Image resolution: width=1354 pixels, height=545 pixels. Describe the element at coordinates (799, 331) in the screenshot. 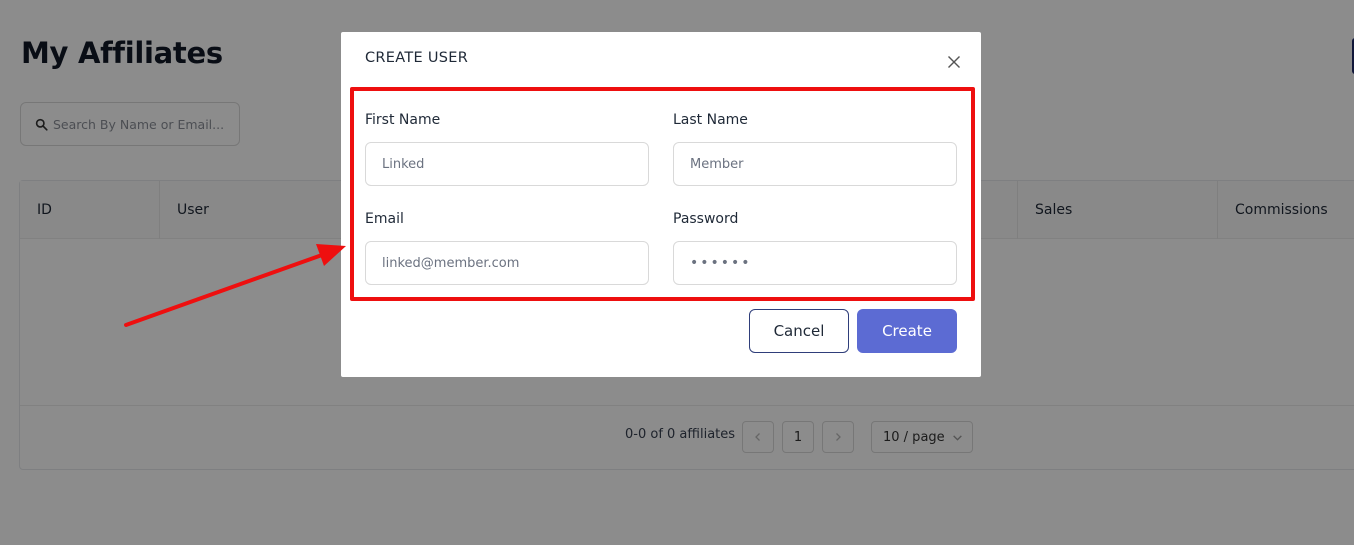

I see `cancel-button: Cancel` at that location.